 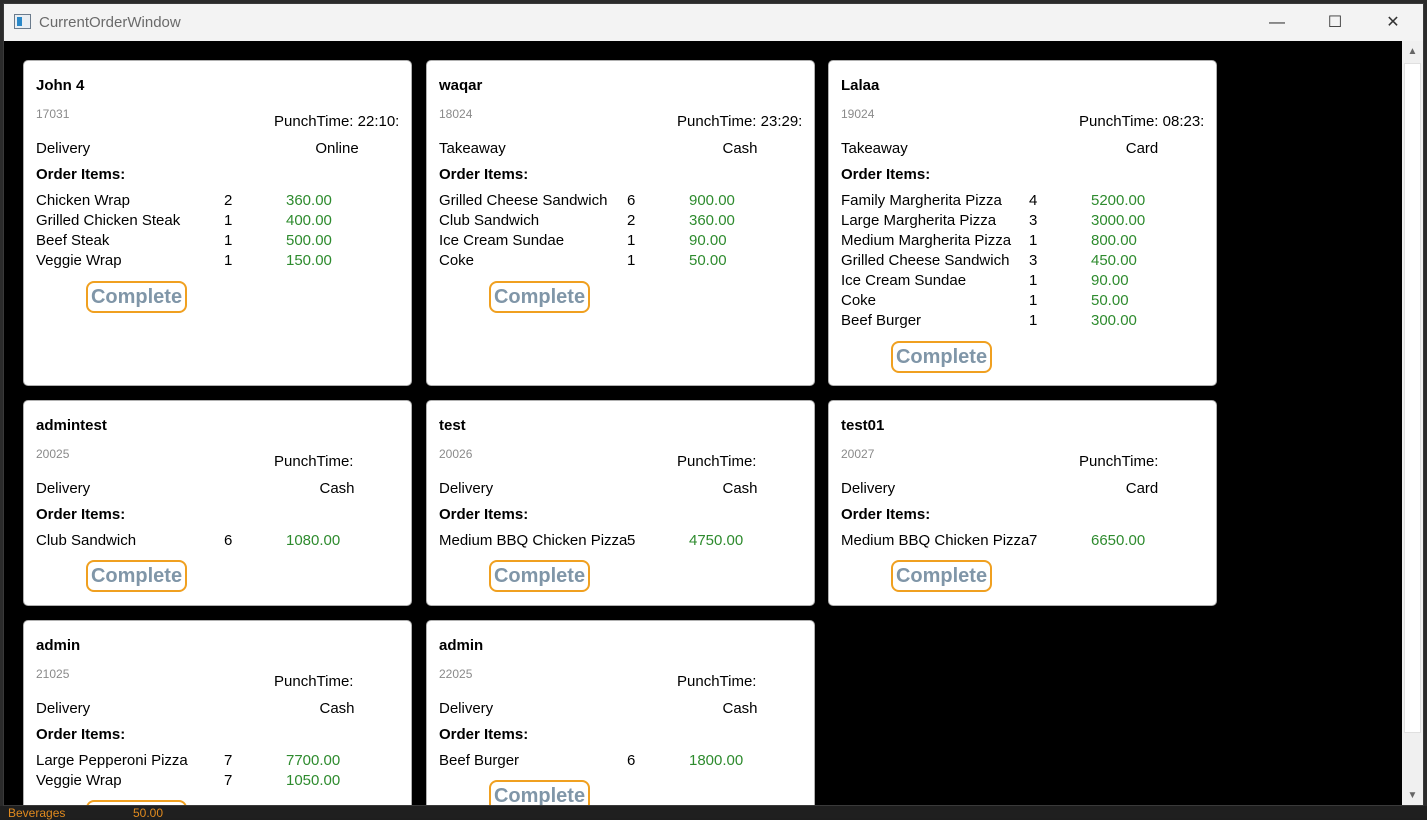 What do you see at coordinates (1114, 240) in the screenshot?
I see `item-price: 800.00` at bounding box center [1114, 240].